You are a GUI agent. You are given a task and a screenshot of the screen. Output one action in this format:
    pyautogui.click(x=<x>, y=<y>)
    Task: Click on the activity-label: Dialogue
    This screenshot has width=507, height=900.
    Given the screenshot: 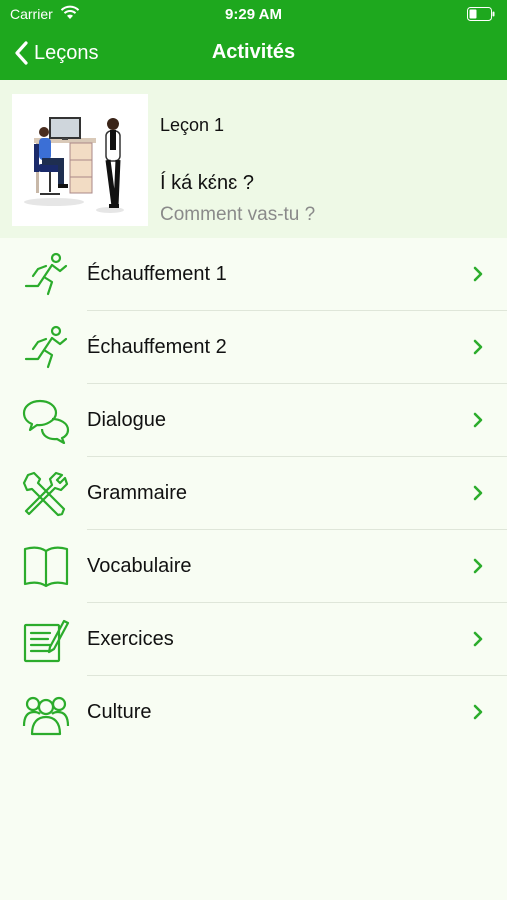 What is the action you would take?
    pyautogui.click(x=126, y=420)
    